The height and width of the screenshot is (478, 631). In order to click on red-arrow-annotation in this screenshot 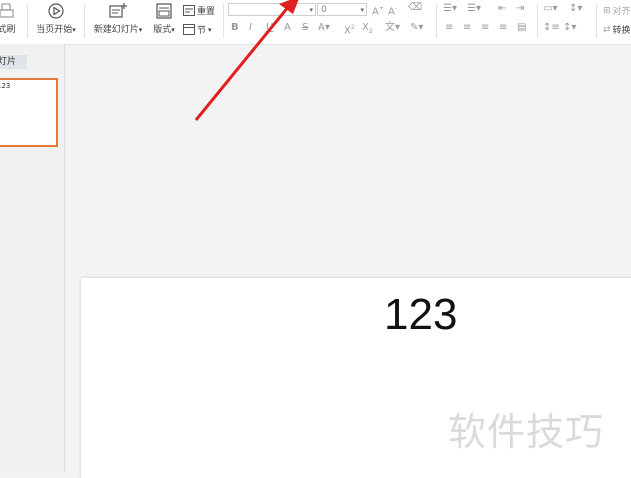, I will do `click(246, 60)`.